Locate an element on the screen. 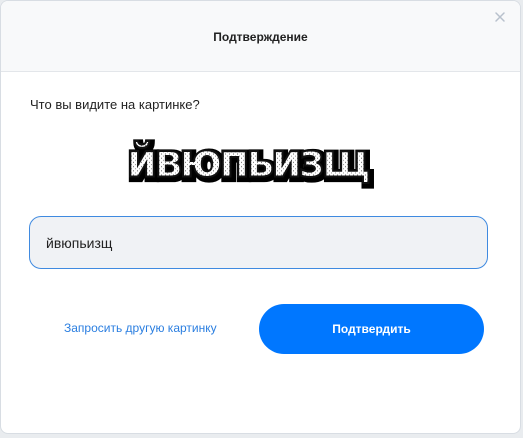 This screenshot has height=438, width=523. close-button is located at coordinates (500, 17).